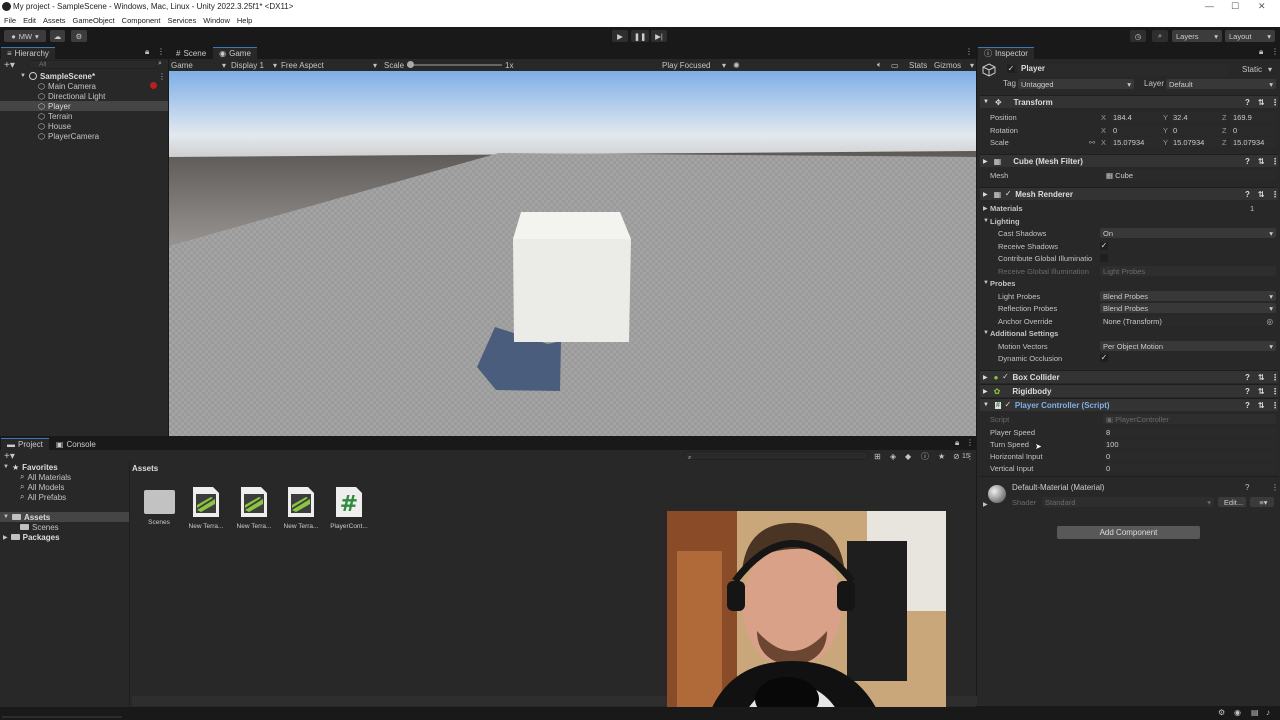 Image resolution: width=1280 pixels, height=720 pixels. Describe the element at coordinates (1189, 444) in the screenshot. I see `turn-speed-field: 100` at that location.